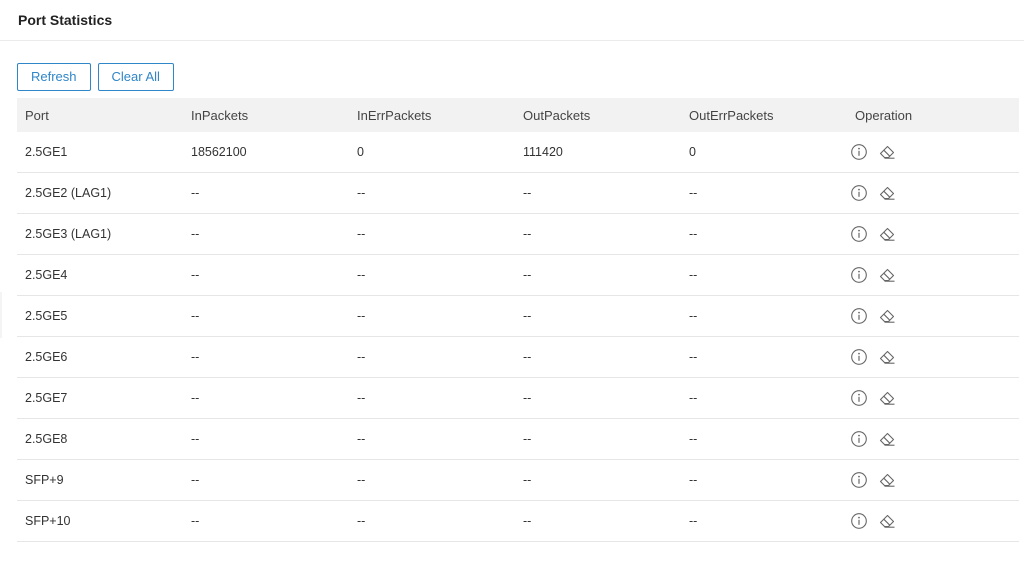 The width and height of the screenshot is (1024, 568). What do you see at coordinates (135, 77) in the screenshot?
I see `clear-all-button: Clear All` at bounding box center [135, 77].